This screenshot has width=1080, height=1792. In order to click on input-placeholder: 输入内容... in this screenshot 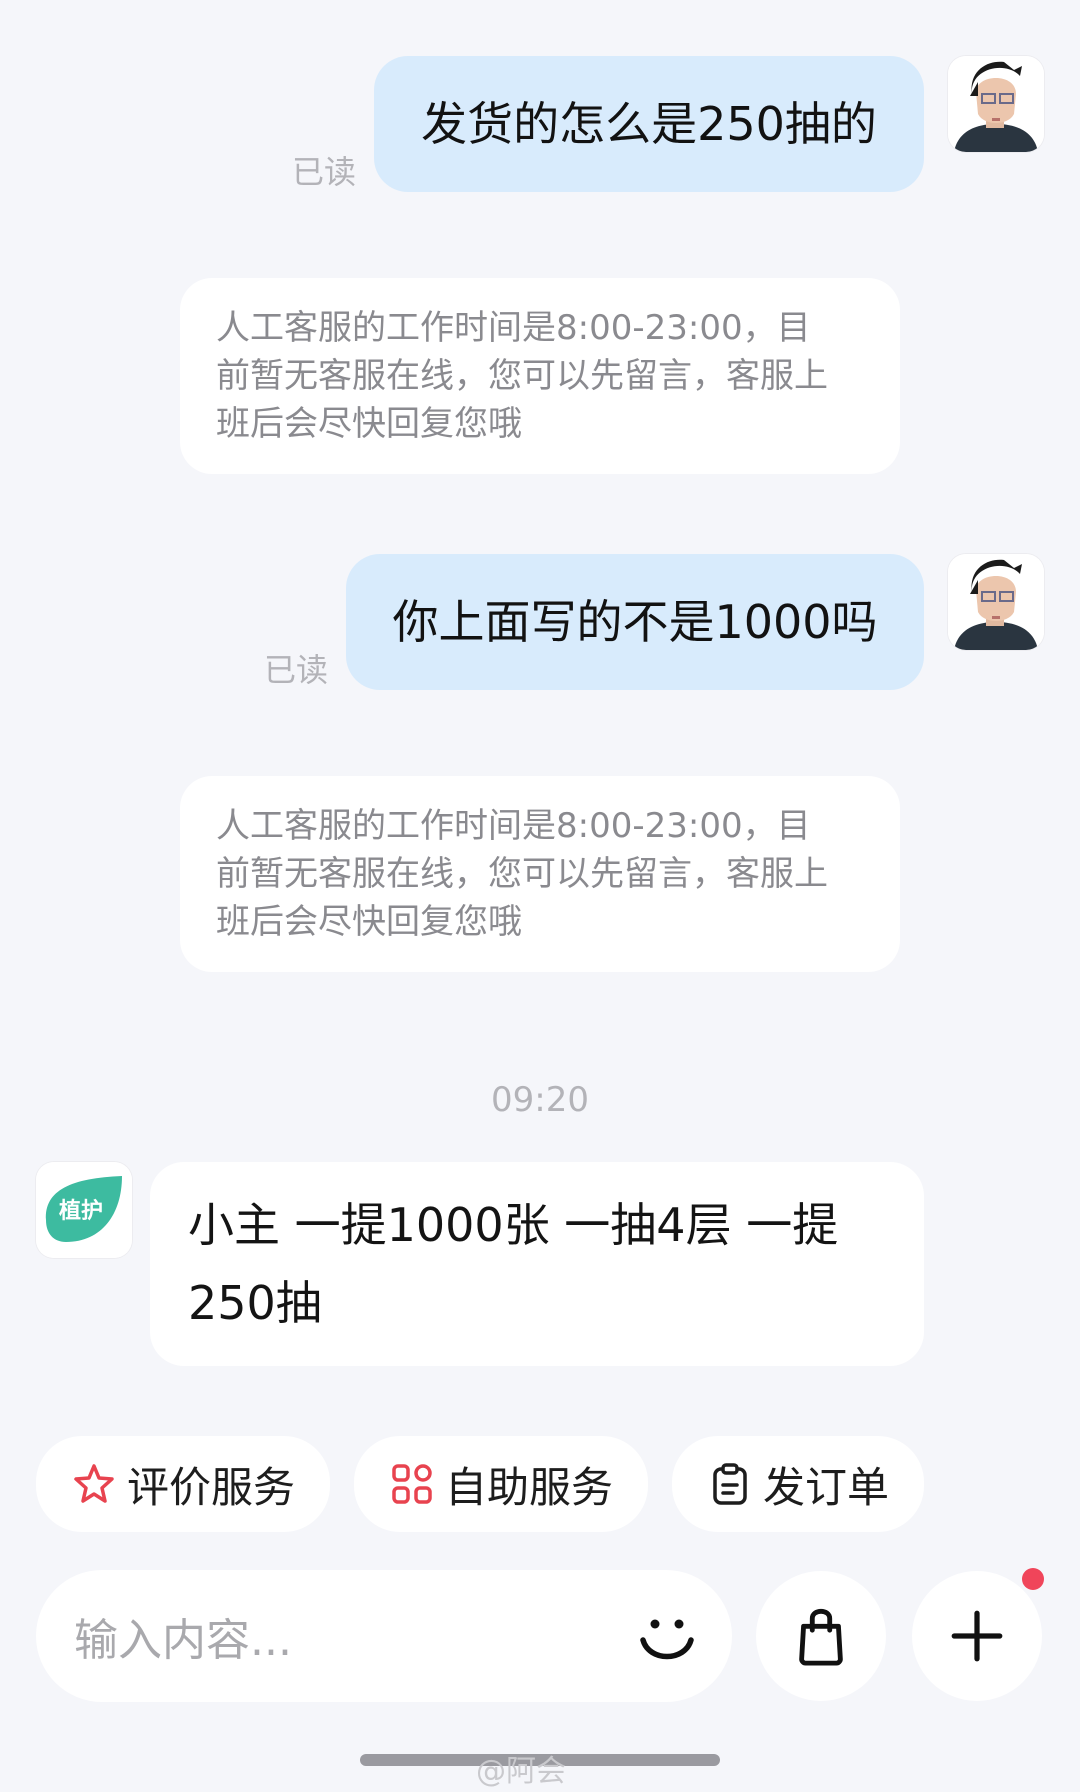, I will do `click(183, 1640)`.